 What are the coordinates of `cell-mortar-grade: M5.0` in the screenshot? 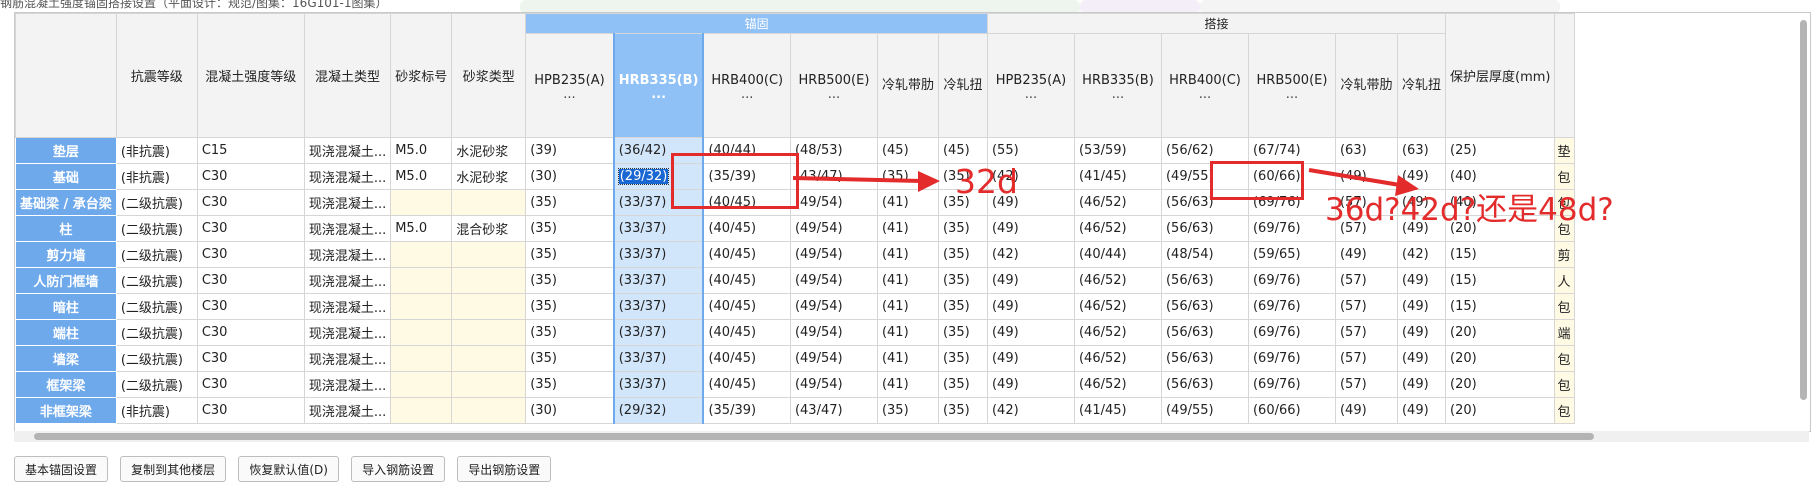 It's located at (421, 150).